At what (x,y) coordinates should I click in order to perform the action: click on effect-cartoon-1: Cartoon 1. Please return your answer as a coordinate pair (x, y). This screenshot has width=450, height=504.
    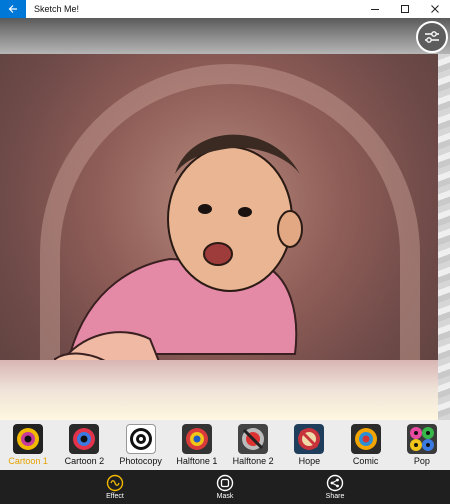
    Looking at the image, I should click on (28, 445).